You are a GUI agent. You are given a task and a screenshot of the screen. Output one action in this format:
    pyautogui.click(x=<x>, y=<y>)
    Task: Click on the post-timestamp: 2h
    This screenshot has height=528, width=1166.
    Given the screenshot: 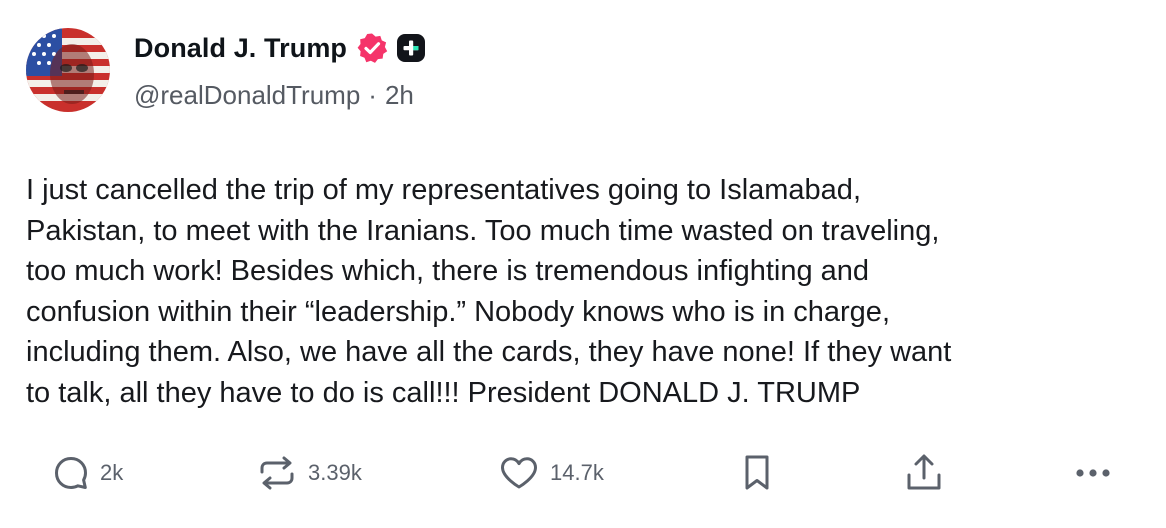 What is the action you would take?
    pyautogui.click(x=399, y=95)
    